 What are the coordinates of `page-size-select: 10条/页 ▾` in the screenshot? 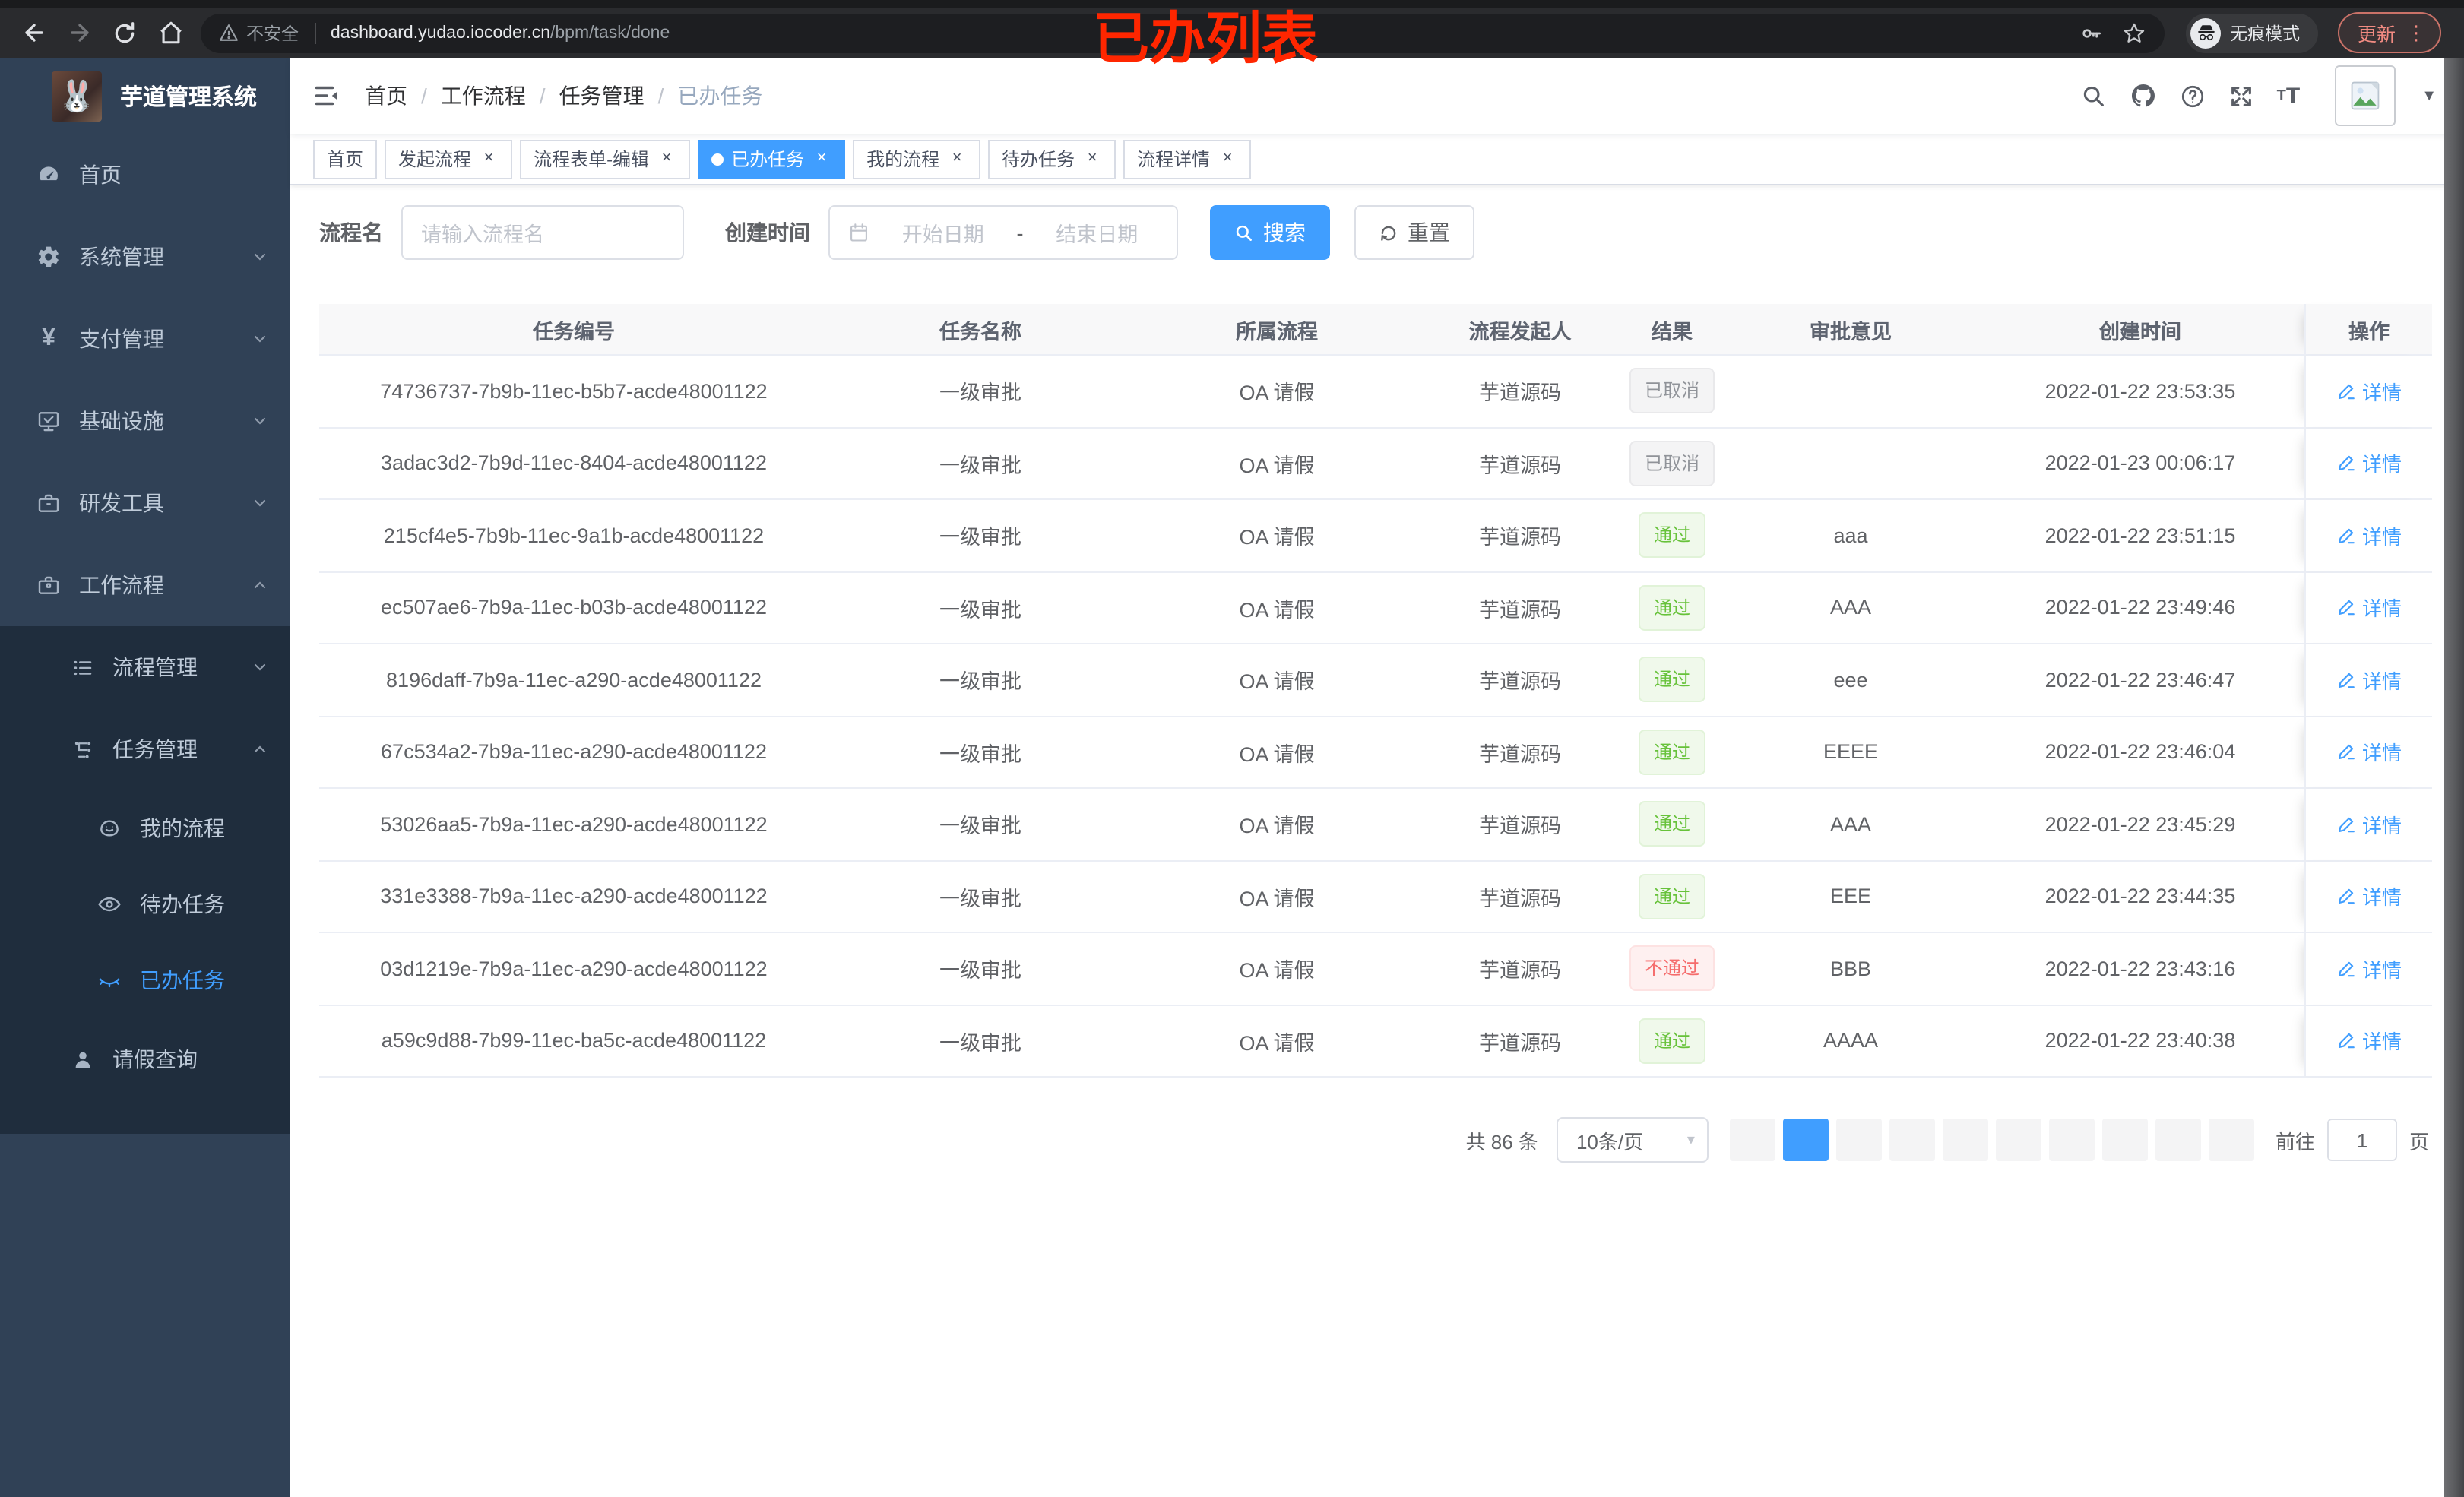 It's located at (1632, 1140).